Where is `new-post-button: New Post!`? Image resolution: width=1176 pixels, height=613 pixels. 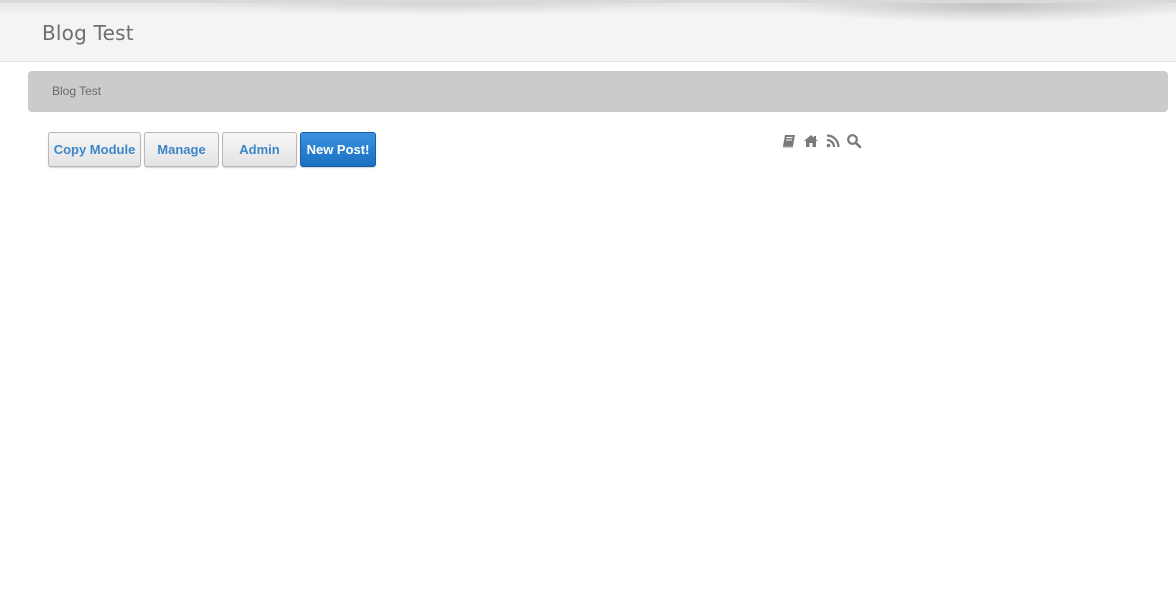
new-post-button: New Post! is located at coordinates (338, 149).